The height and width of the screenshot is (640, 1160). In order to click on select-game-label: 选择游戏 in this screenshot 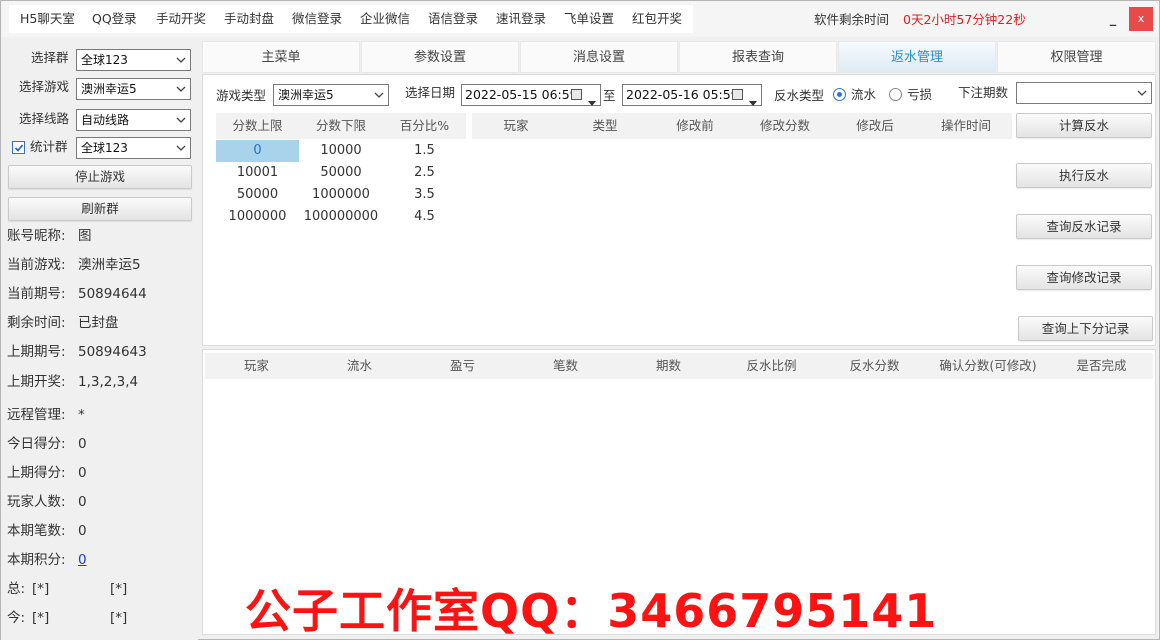, I will do `click(44, 86)`.